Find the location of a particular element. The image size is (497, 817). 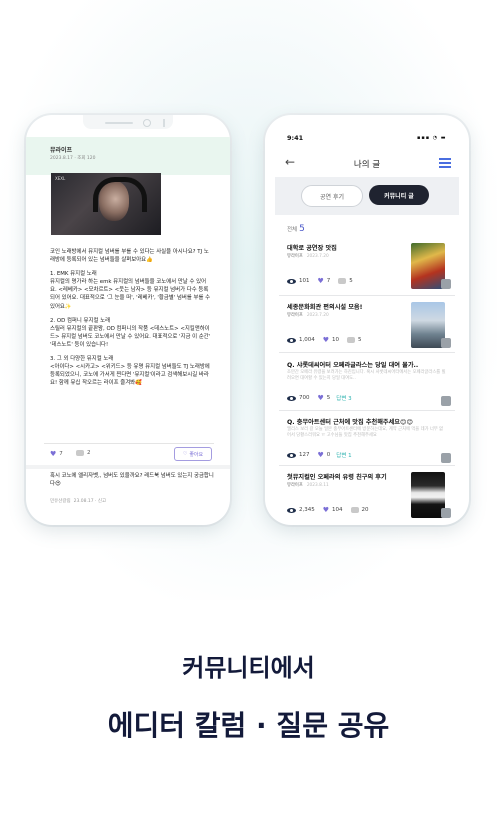

view-count: 1,004 is located at coordinates (307, 340).